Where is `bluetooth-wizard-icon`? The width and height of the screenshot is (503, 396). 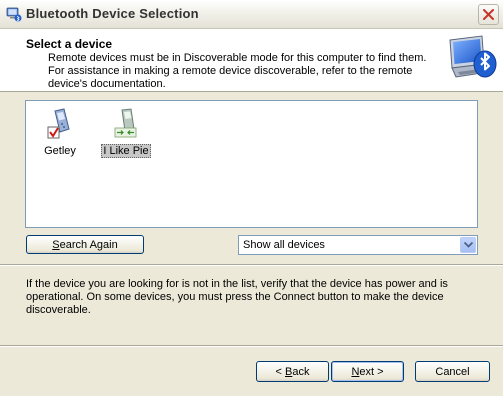
bluetooth-wizard-icon is located at coordinates (14, 14).